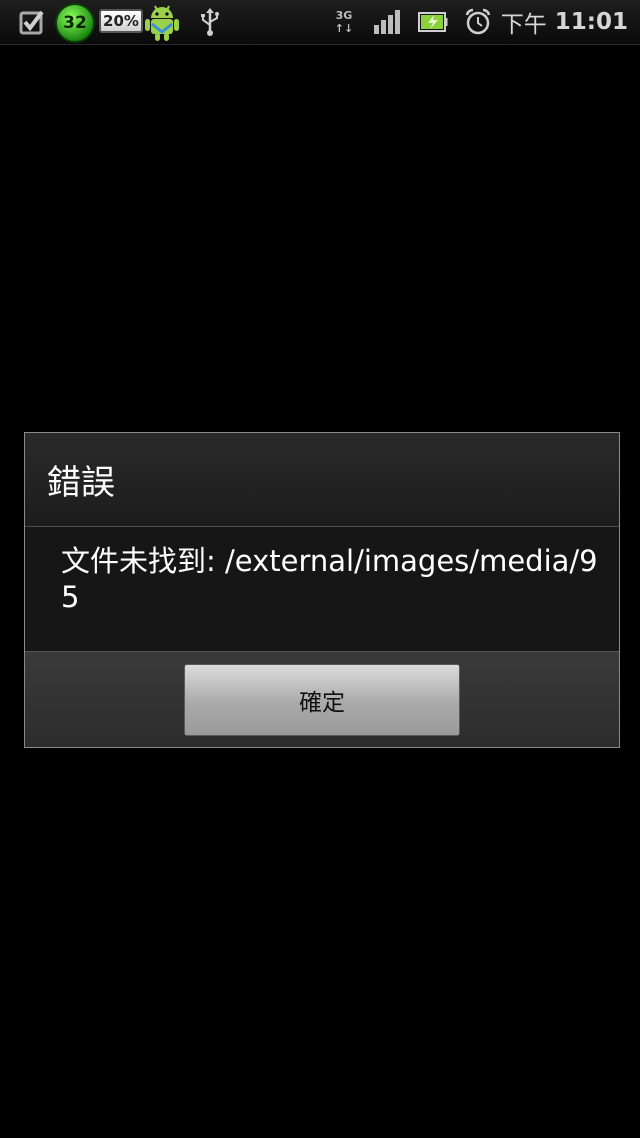 Image resolution: width=640 pixels, height=1138 pixels. I want to click on dialog-message-area: 文件未找到: /external/images/media/95, so click(322, 589).